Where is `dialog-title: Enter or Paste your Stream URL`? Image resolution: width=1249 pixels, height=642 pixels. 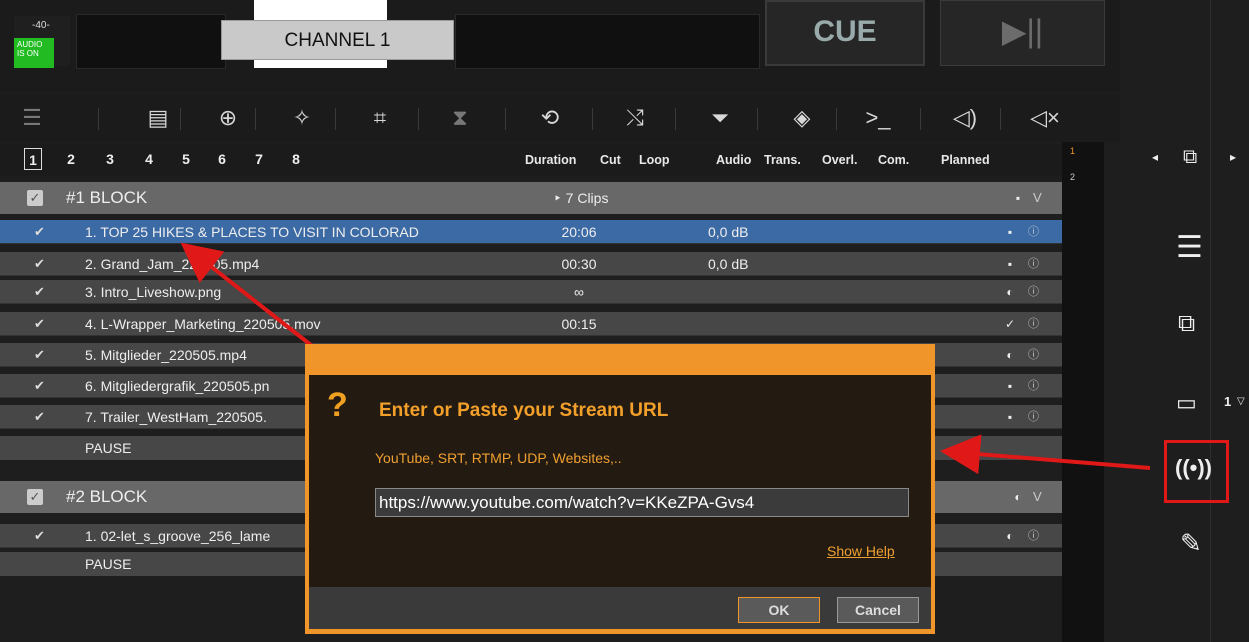
dialog-title: Enter or Paste your Stream URL is located at coordinates (524, 410).